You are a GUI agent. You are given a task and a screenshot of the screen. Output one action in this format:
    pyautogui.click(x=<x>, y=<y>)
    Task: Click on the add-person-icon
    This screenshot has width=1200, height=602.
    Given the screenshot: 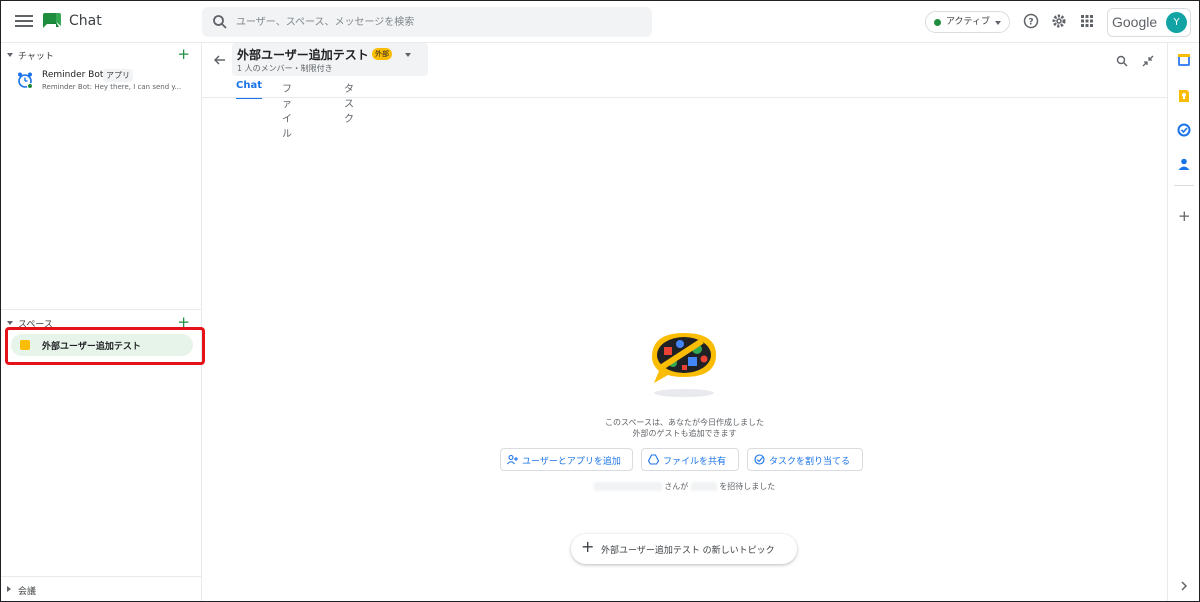 What is the action you would take?
    pyautogui.click(x=512, y=459)
    